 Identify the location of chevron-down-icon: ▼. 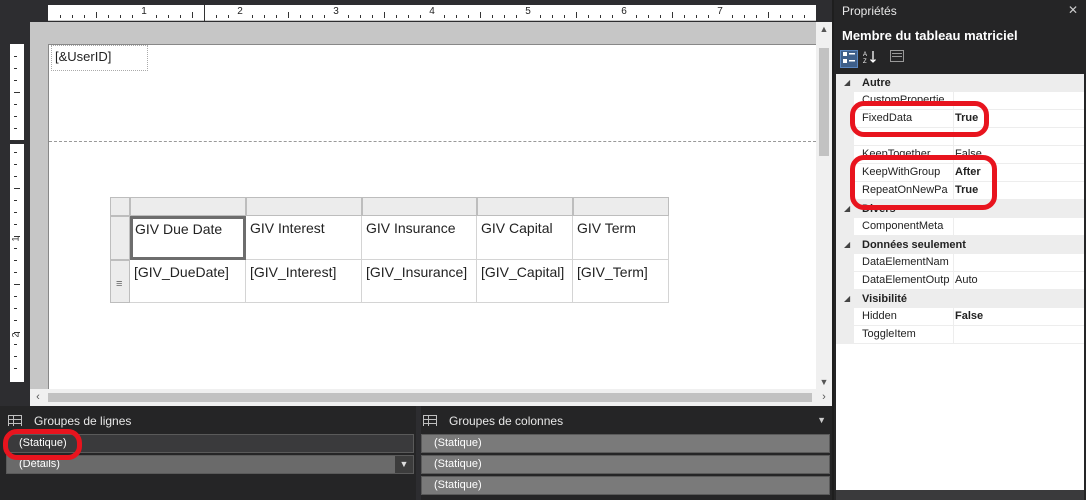
(821, 420).